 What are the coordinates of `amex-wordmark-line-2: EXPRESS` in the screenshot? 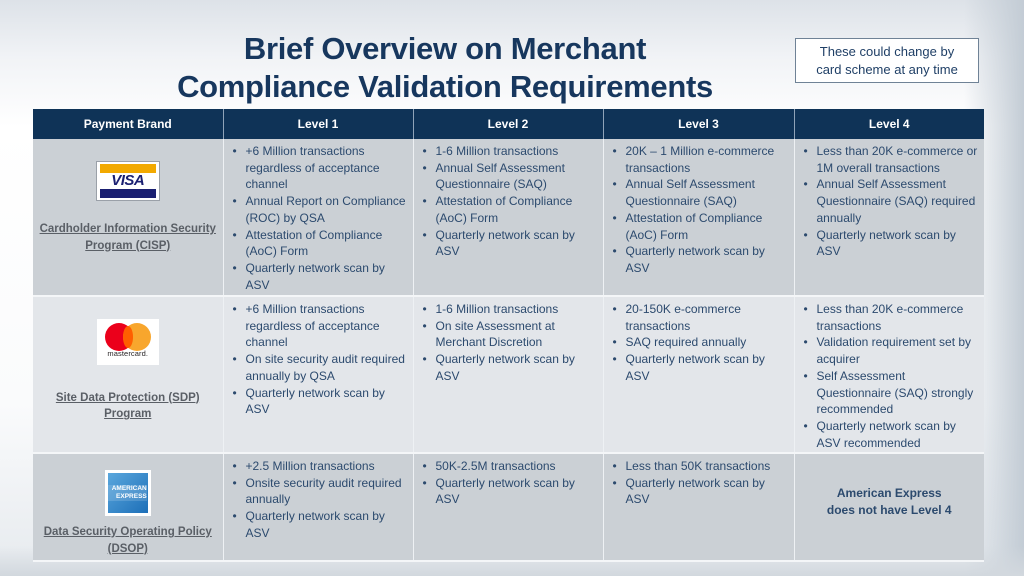 It's located at (127, 497).